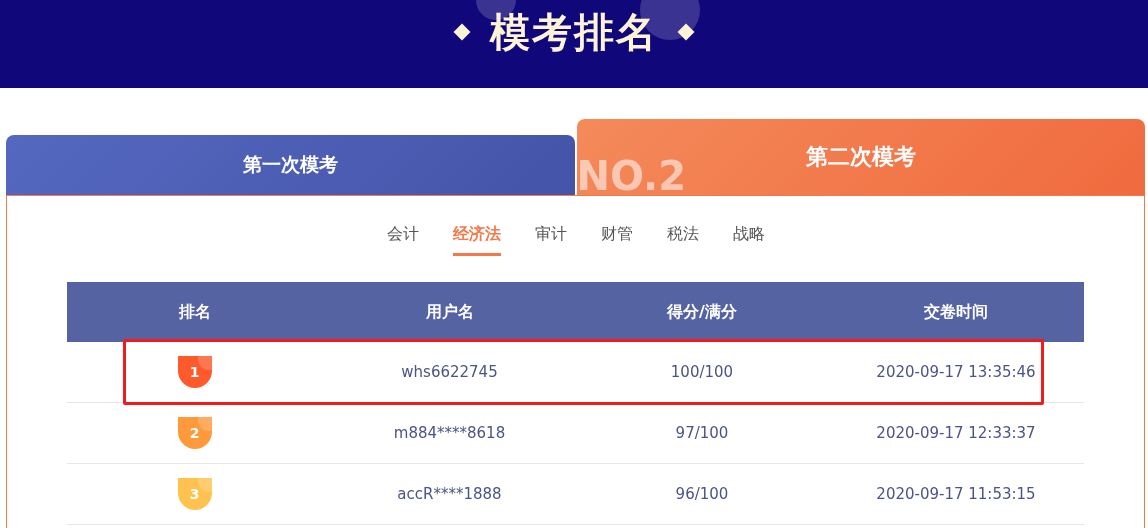 The height and width of the screenshot is (528, 1148). Describe the element at coordinates (956, 372) in the screenshot. I see `table-cell-text: 2020-09-17 13:35:46` at that location.